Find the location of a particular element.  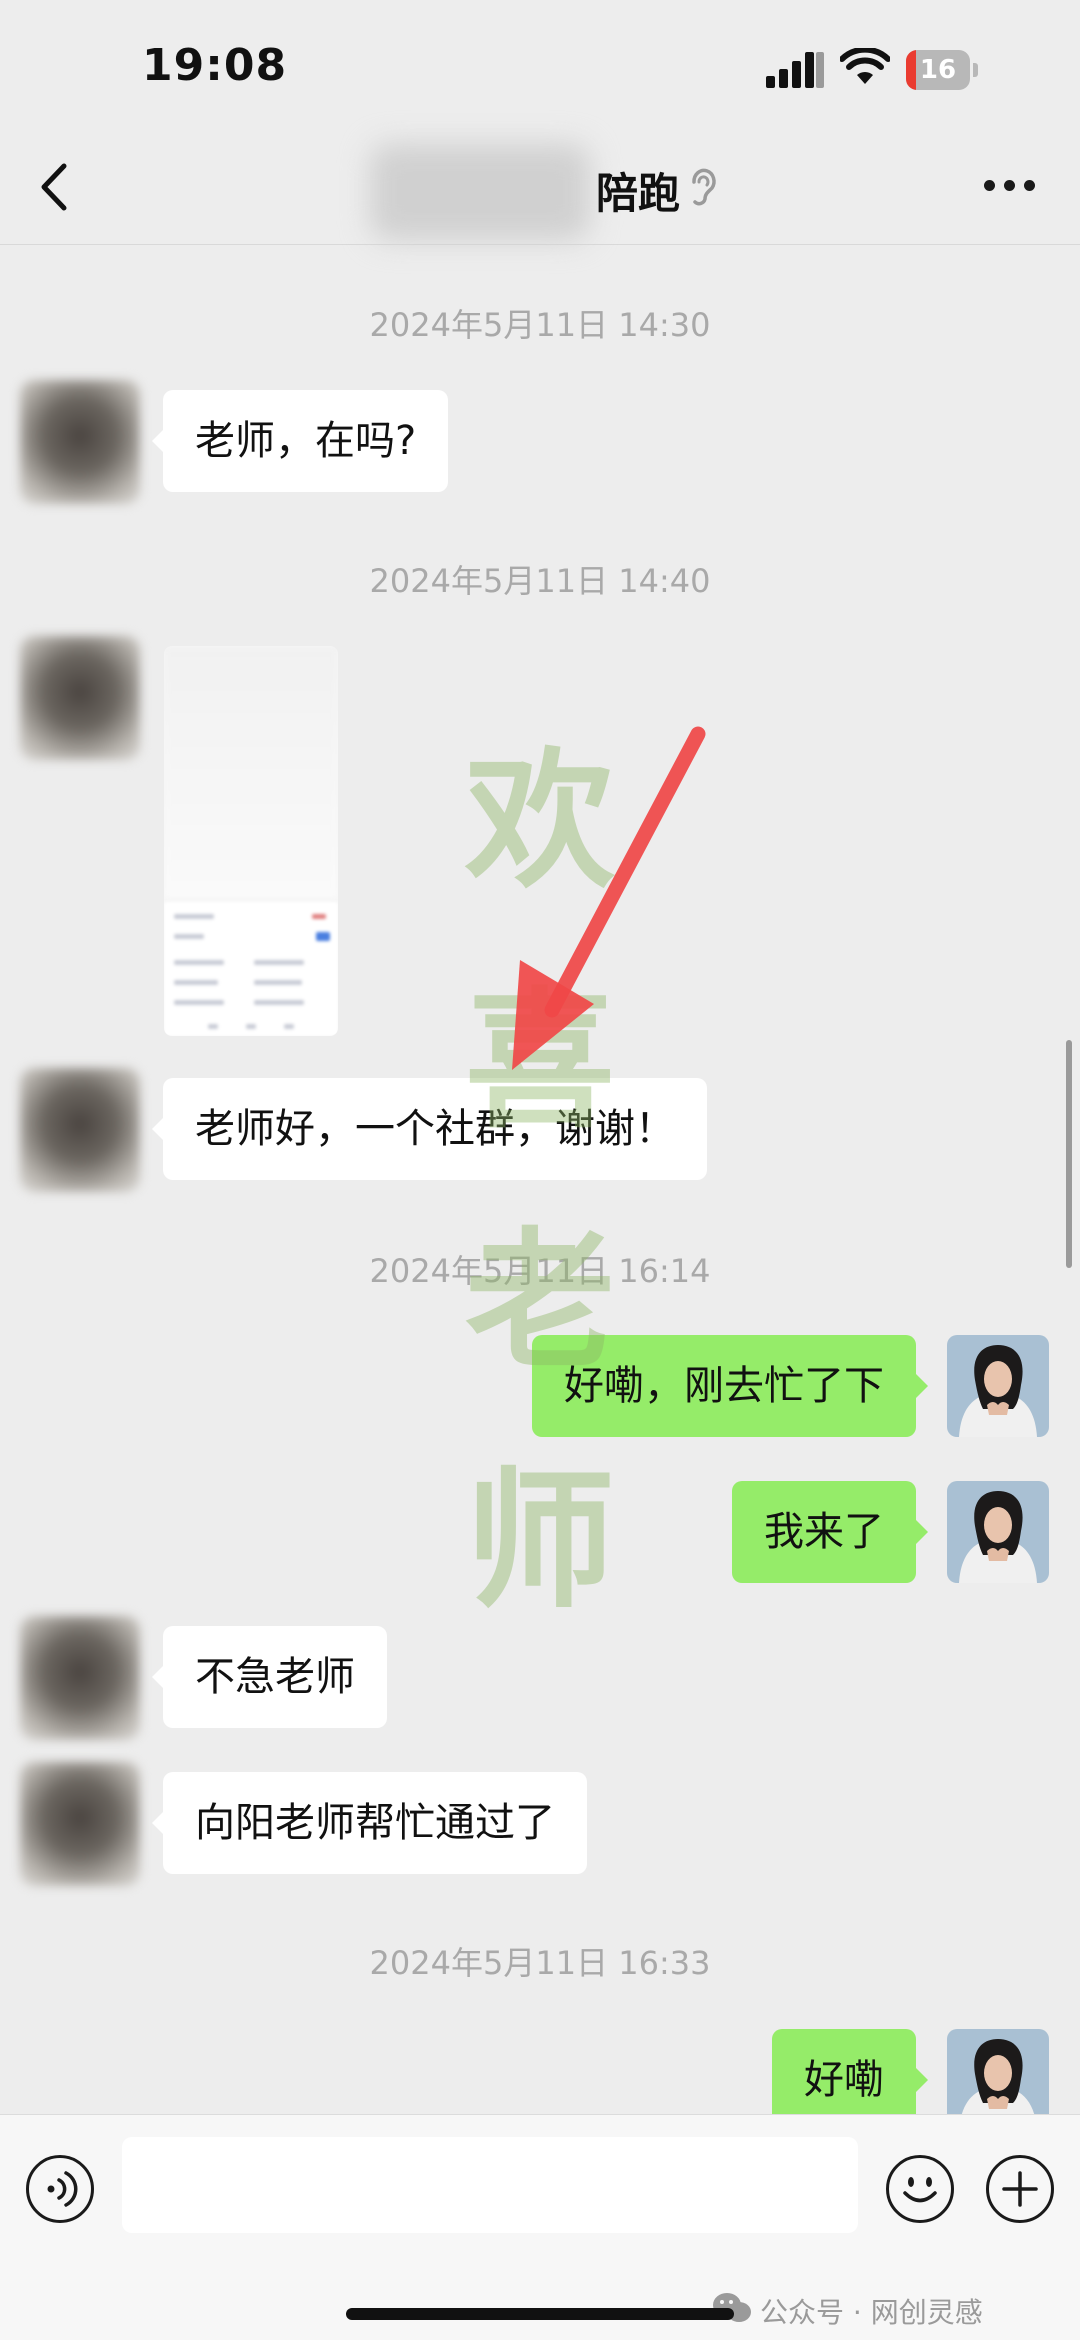

chevron-left-icon is located at coordinates (55, 187).